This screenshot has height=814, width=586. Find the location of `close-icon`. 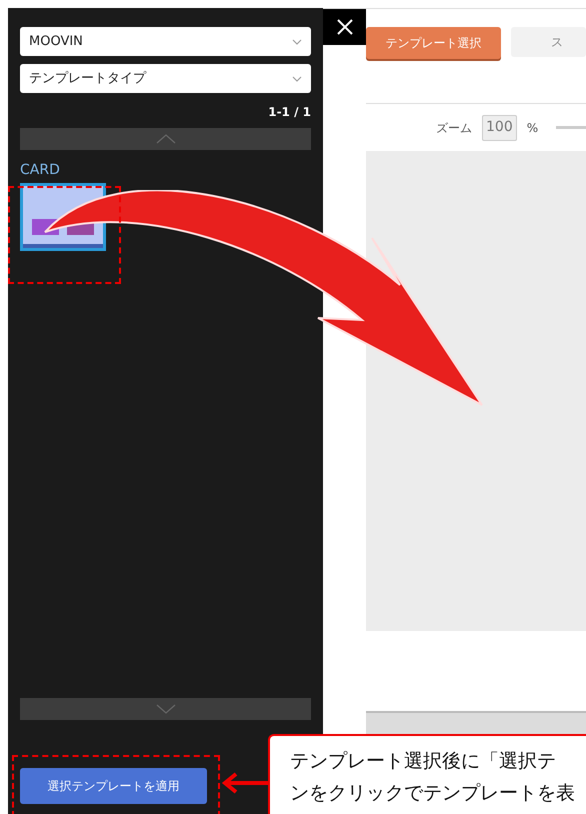

close-icon is located at coordinates (344, 26).